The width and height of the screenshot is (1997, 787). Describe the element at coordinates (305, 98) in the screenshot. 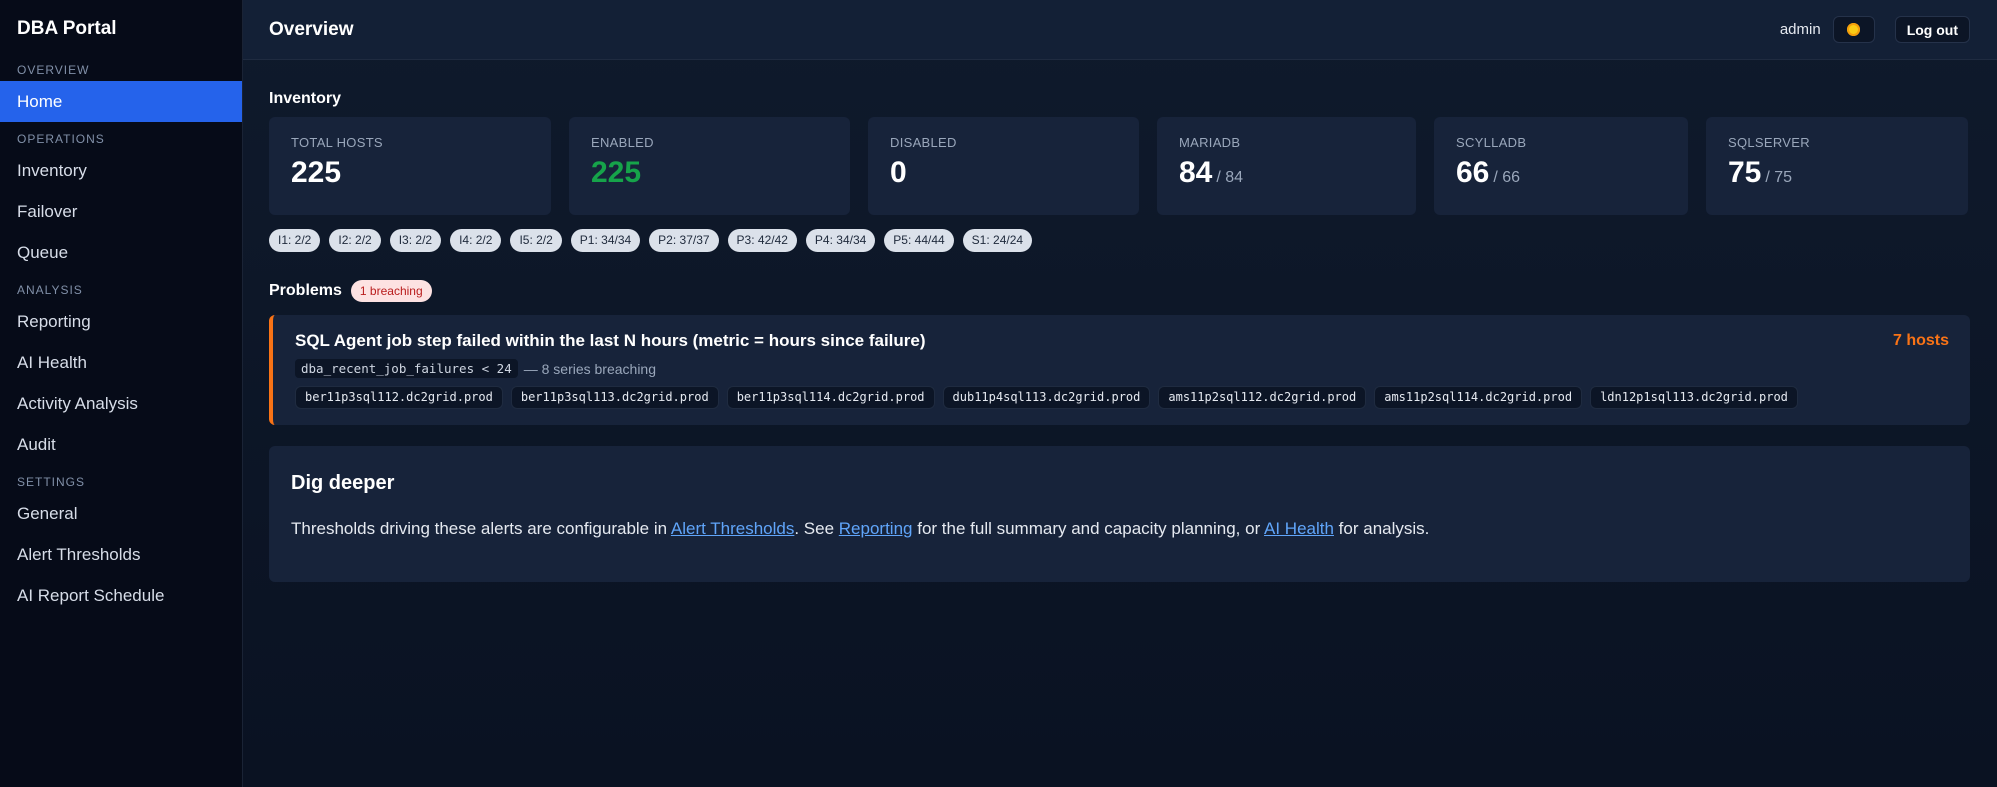

I see `inventory-title: Inventory` at that location.